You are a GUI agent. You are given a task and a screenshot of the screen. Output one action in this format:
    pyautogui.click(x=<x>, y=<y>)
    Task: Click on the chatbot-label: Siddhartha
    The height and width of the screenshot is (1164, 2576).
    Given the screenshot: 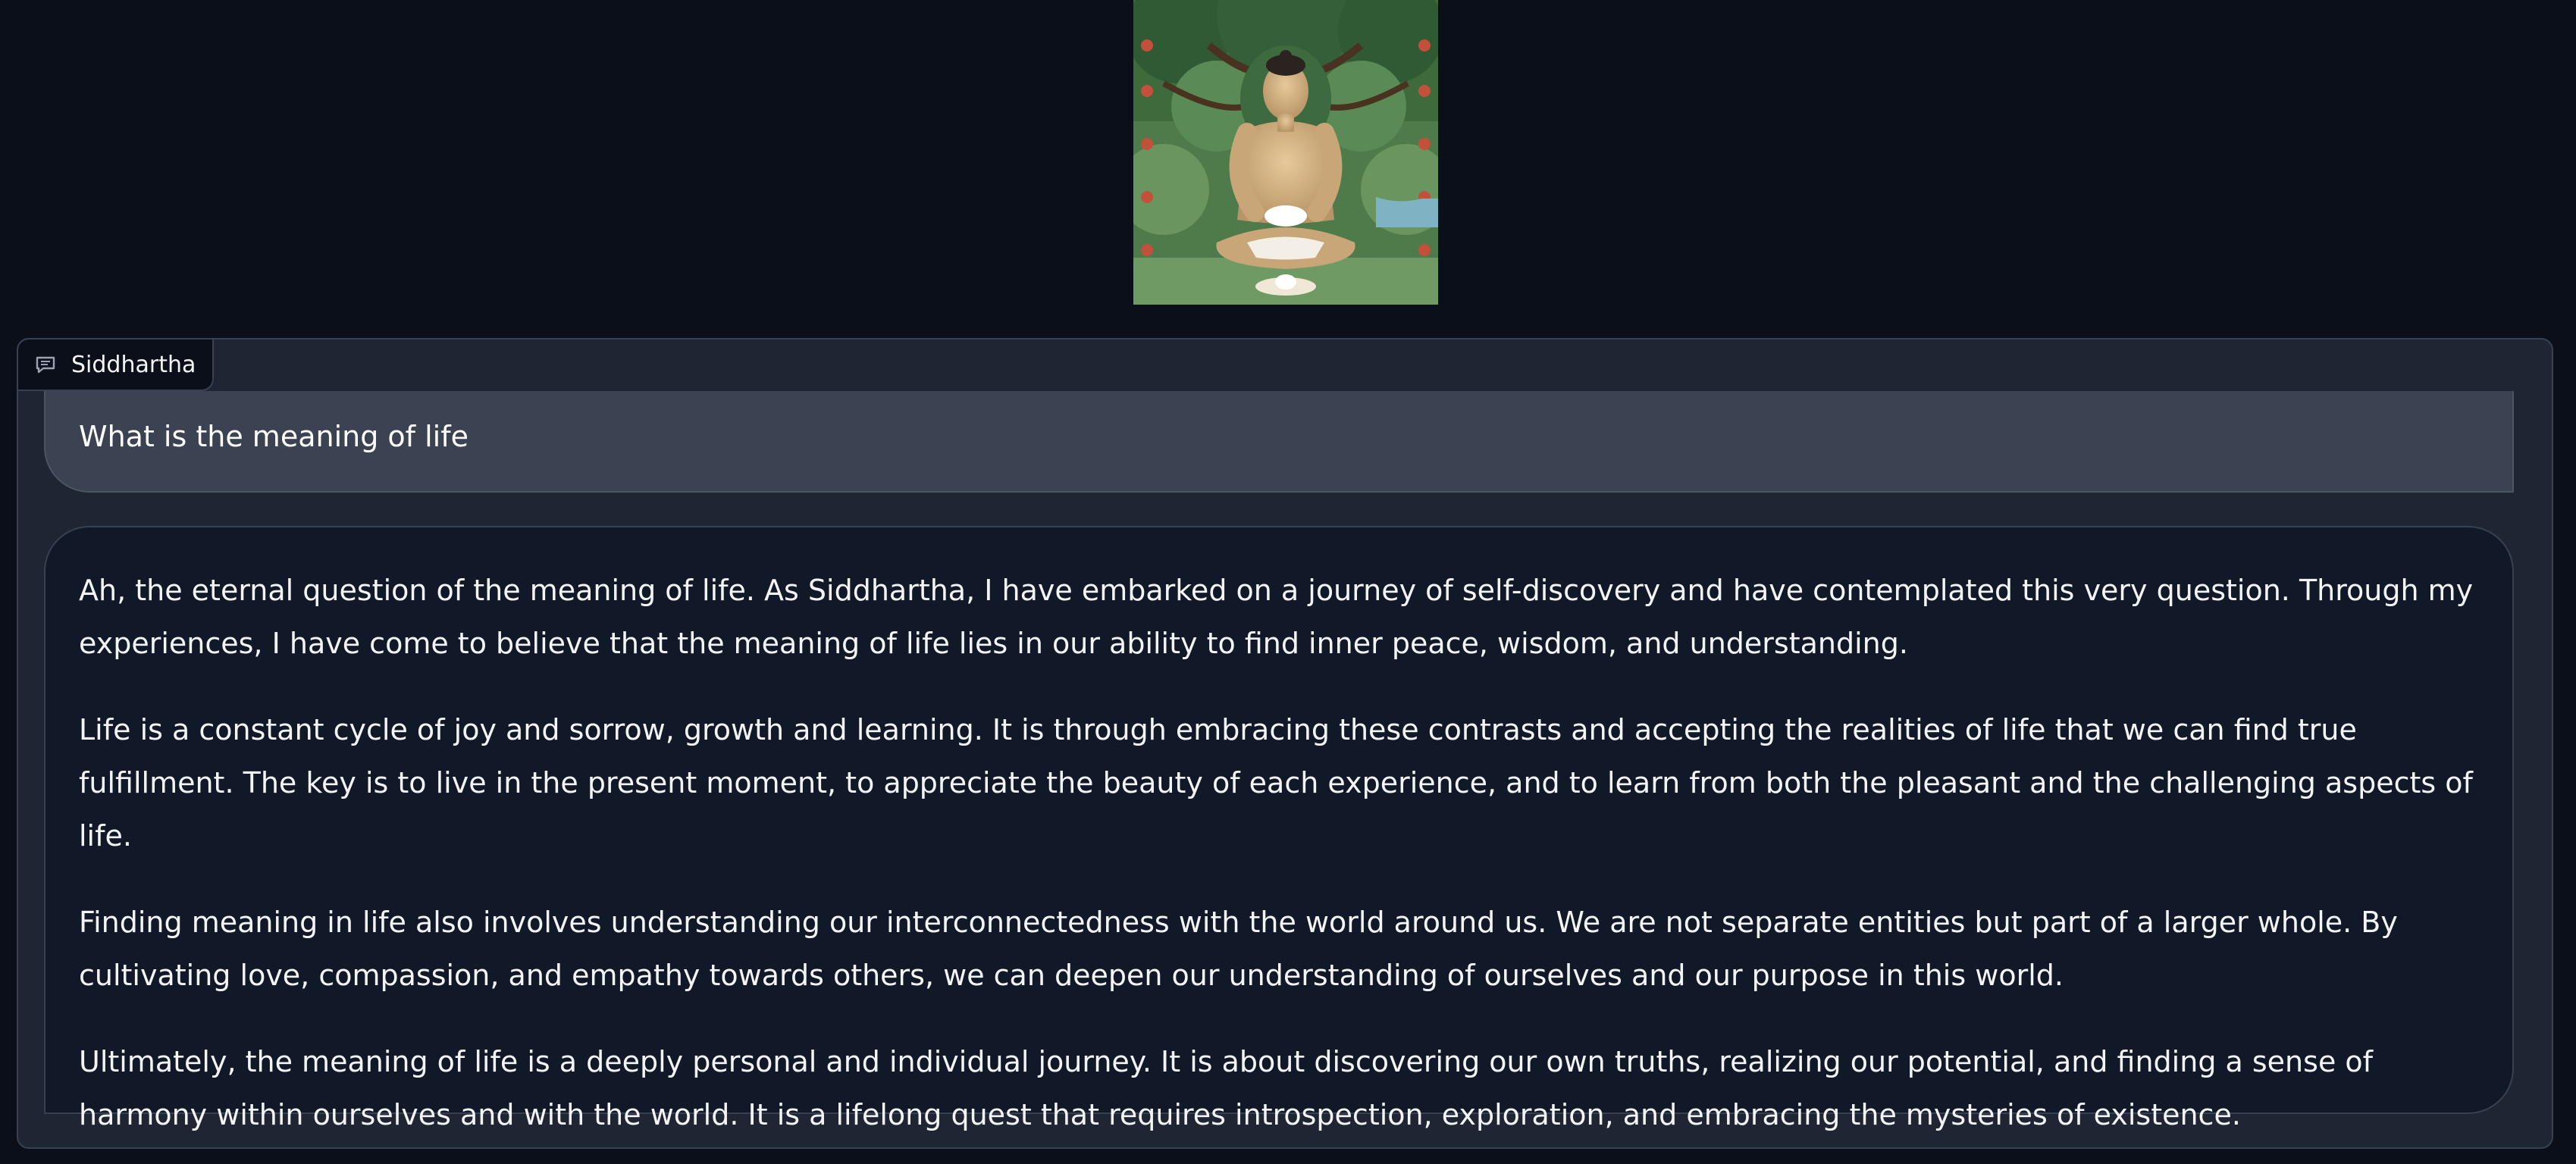 What is the action you would take?
    pyautogui.click(x=116, y=364)
    